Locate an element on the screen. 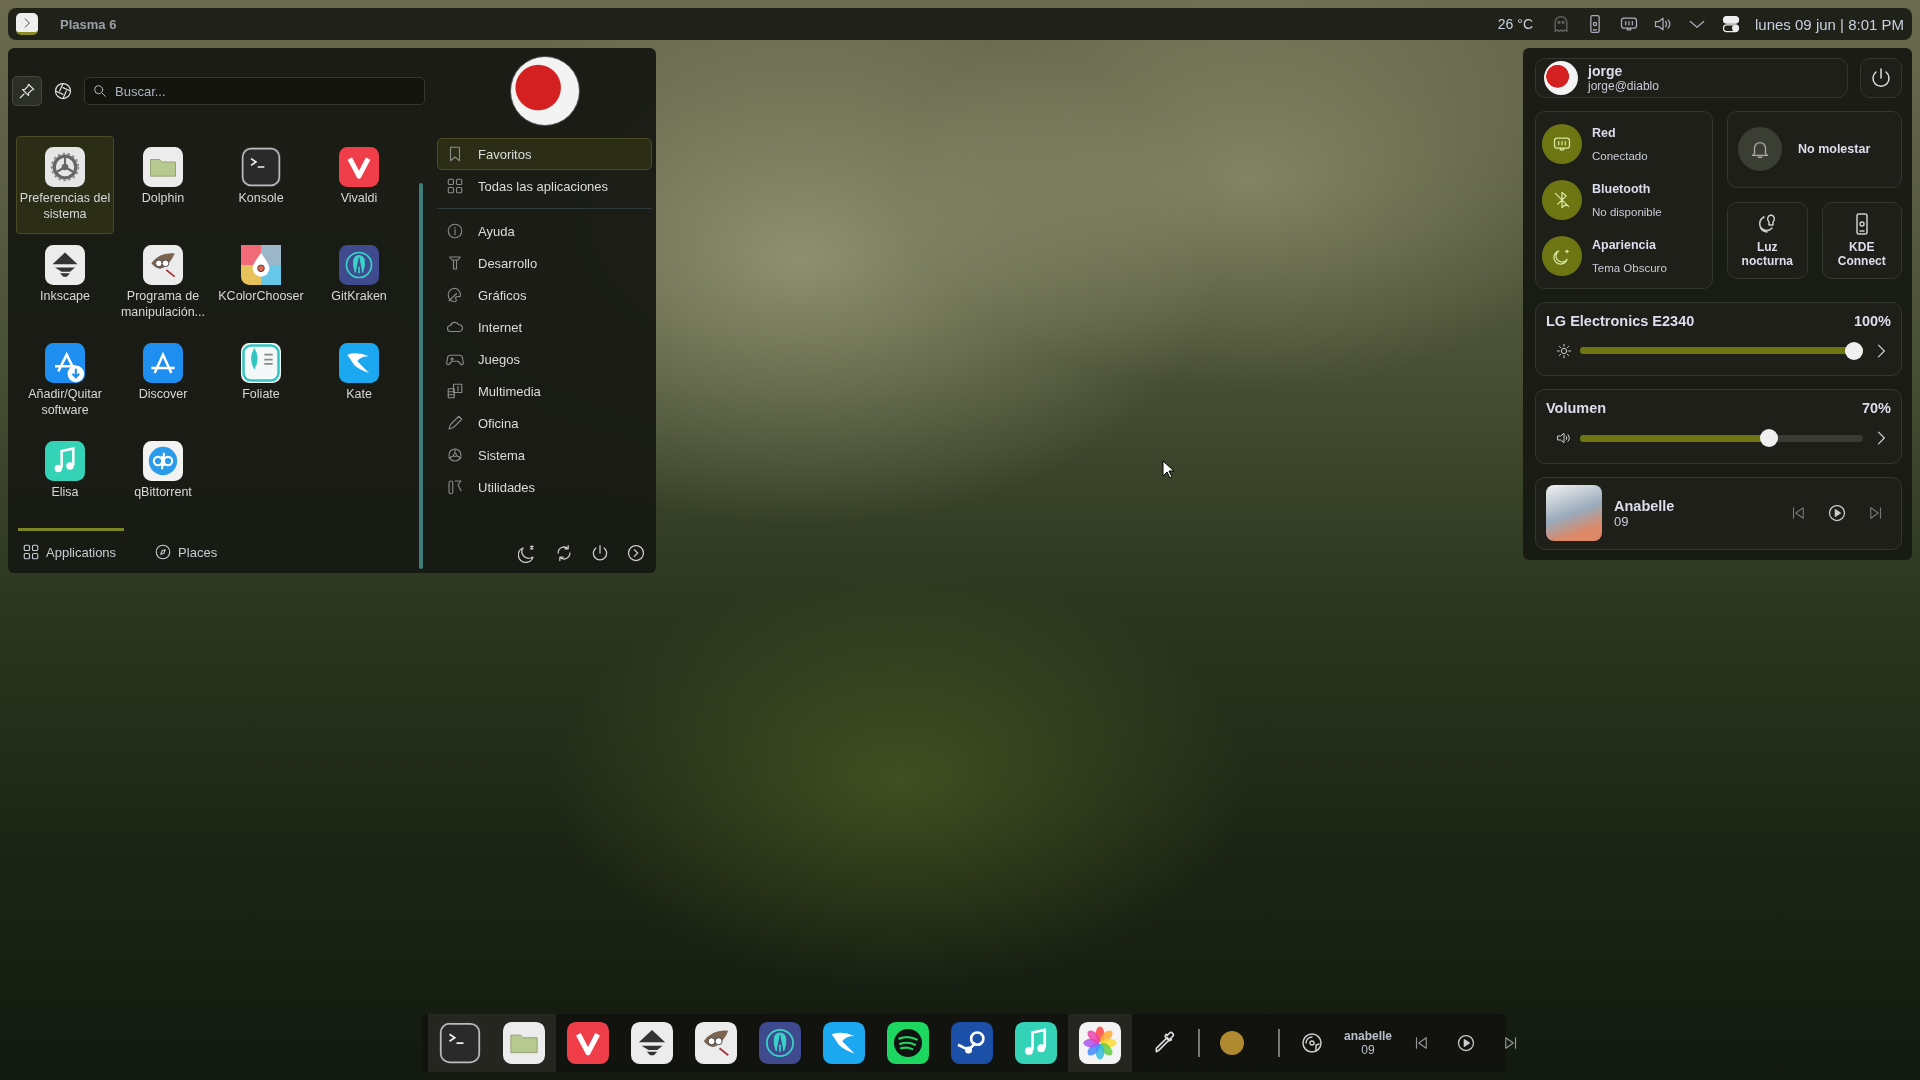  category-item: Gráficos is located at coordinates (544, 295).